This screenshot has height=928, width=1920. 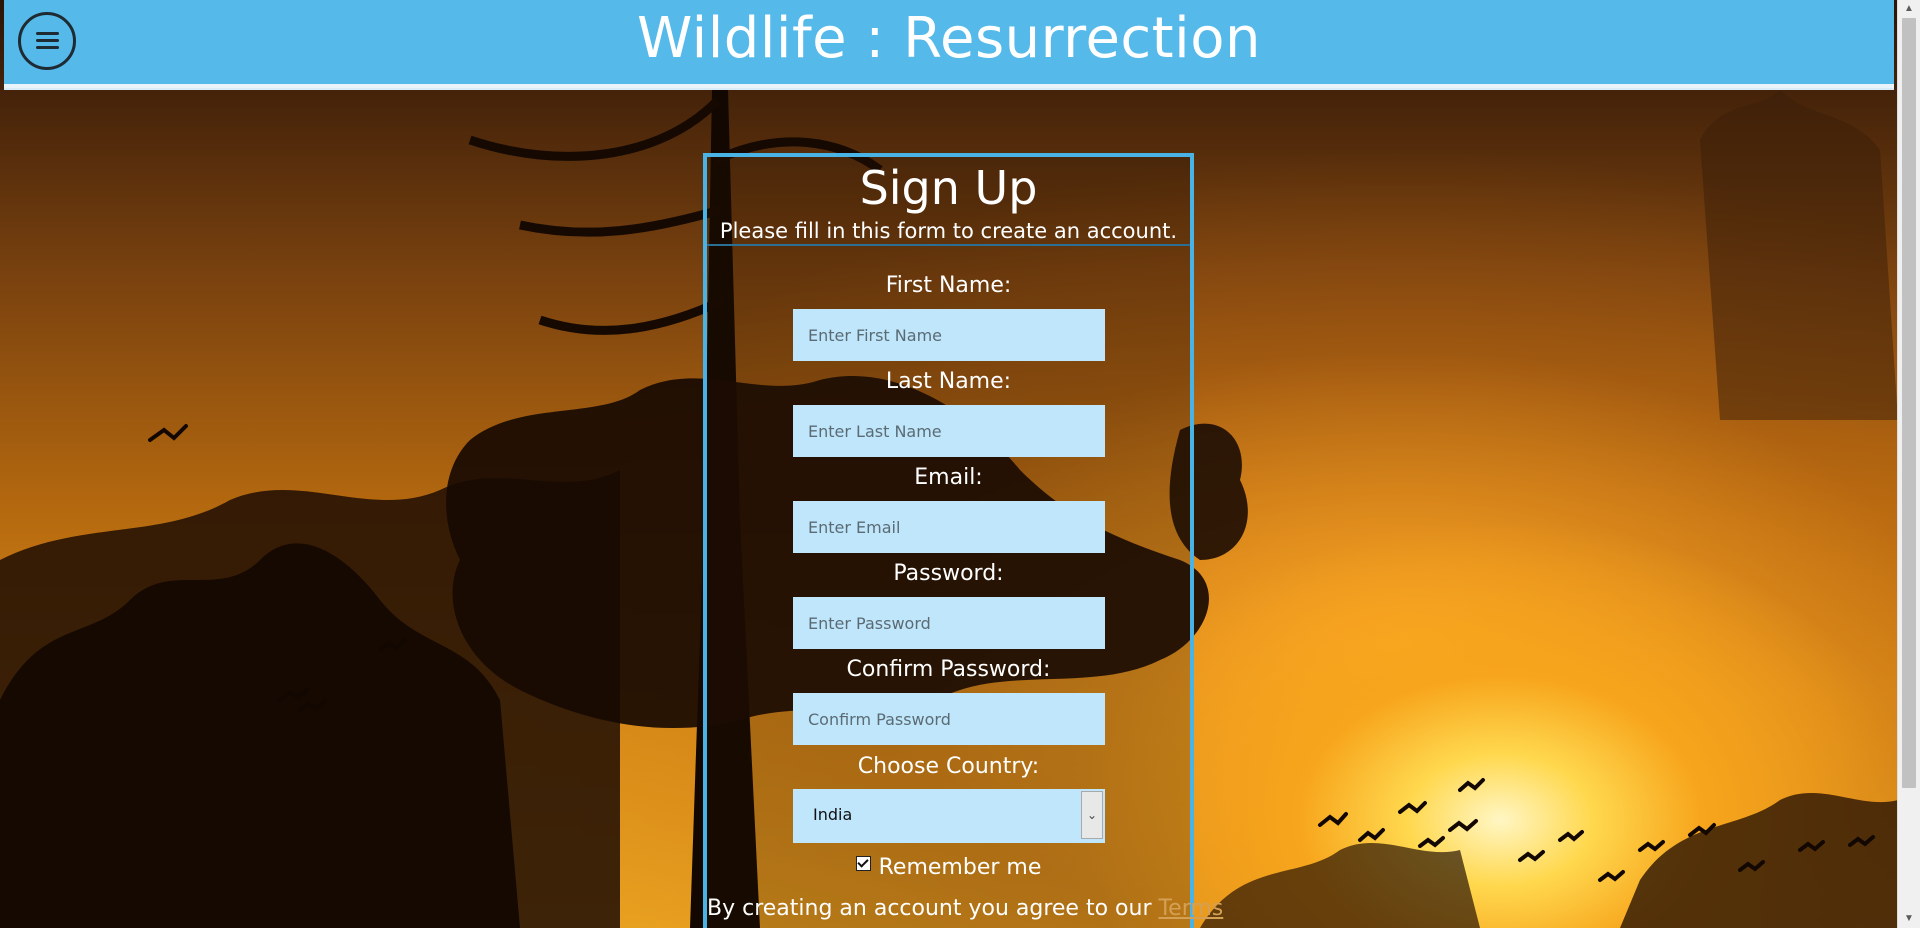 What do you see at coordinates (1190, 908) in the screenshot?
I see `terms-link: Terms` at bounding box center [1190, 908].